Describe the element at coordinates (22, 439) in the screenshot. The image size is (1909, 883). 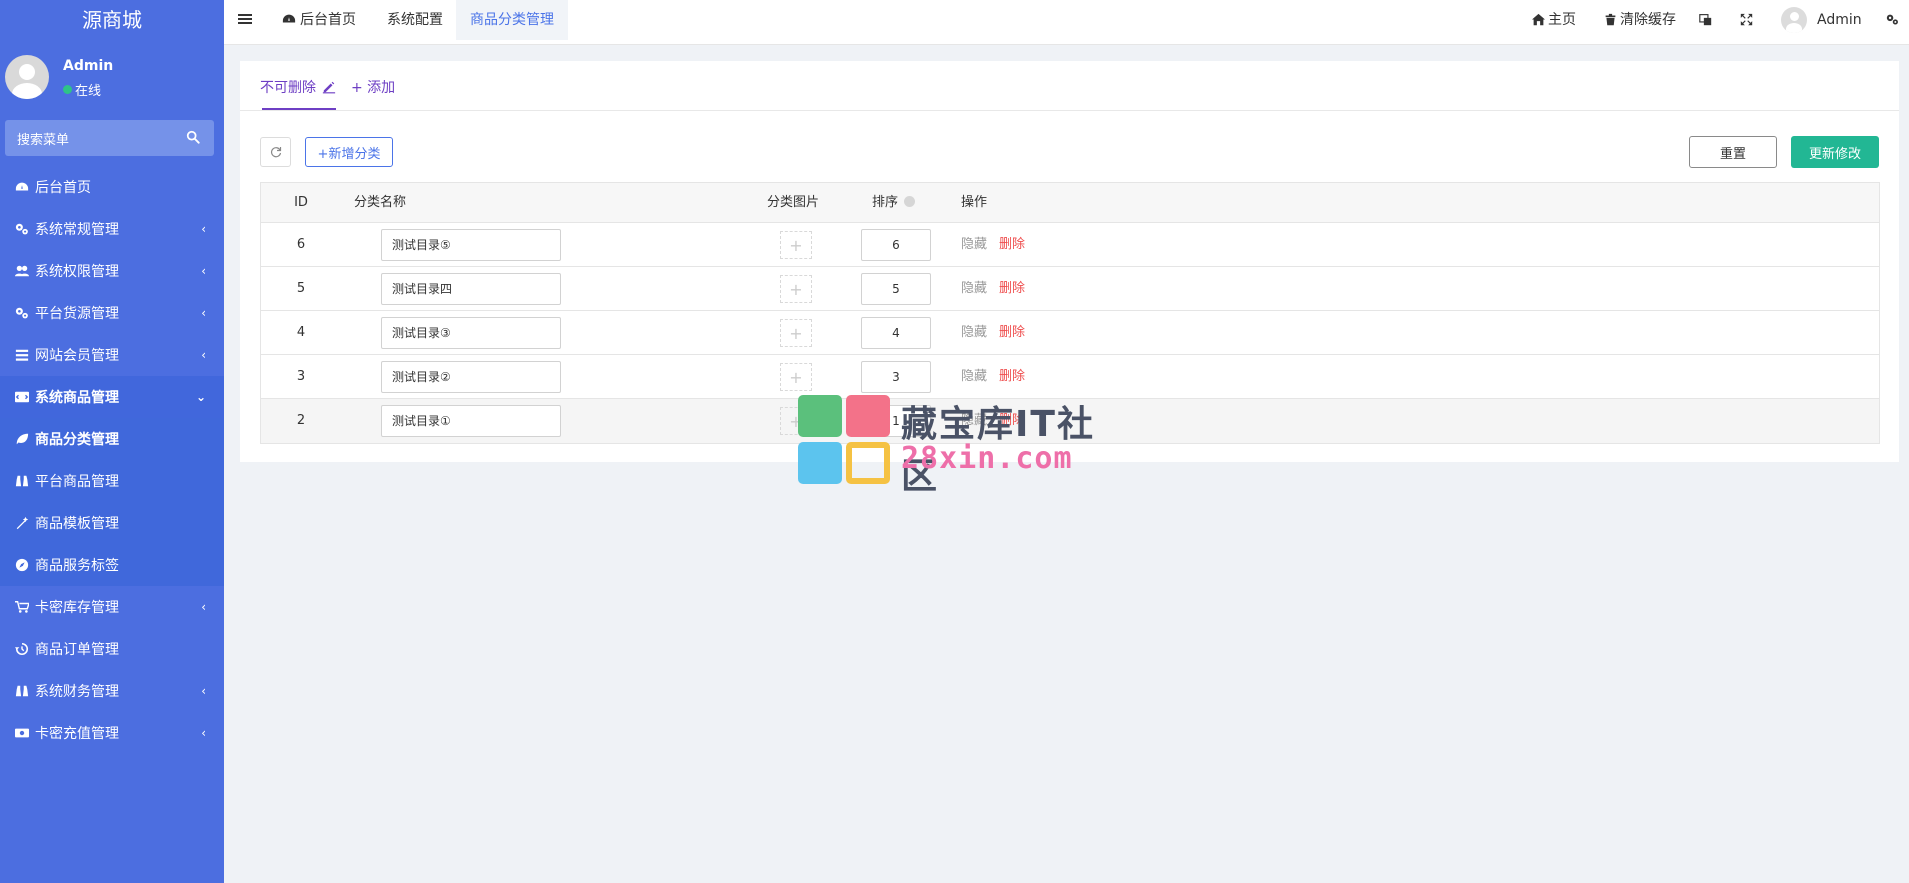
I see `leaf-icon` at that location.